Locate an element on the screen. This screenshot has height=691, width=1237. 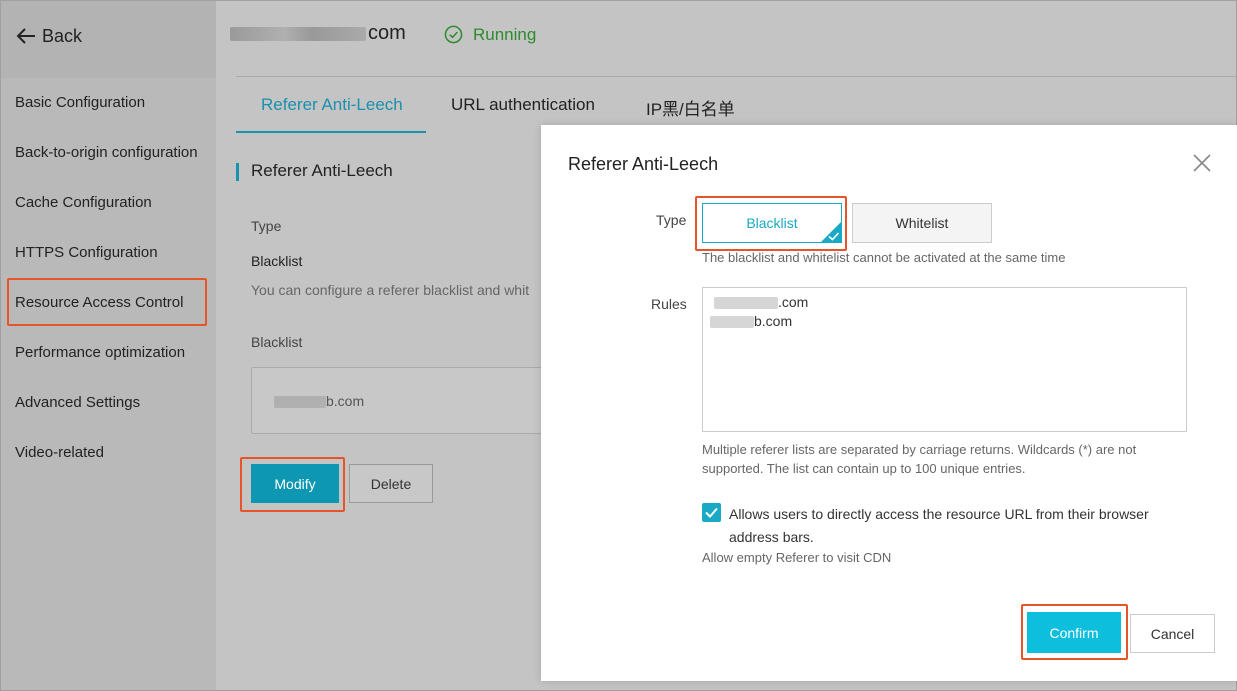
domain-name: com is located at coordinates (318, 33).